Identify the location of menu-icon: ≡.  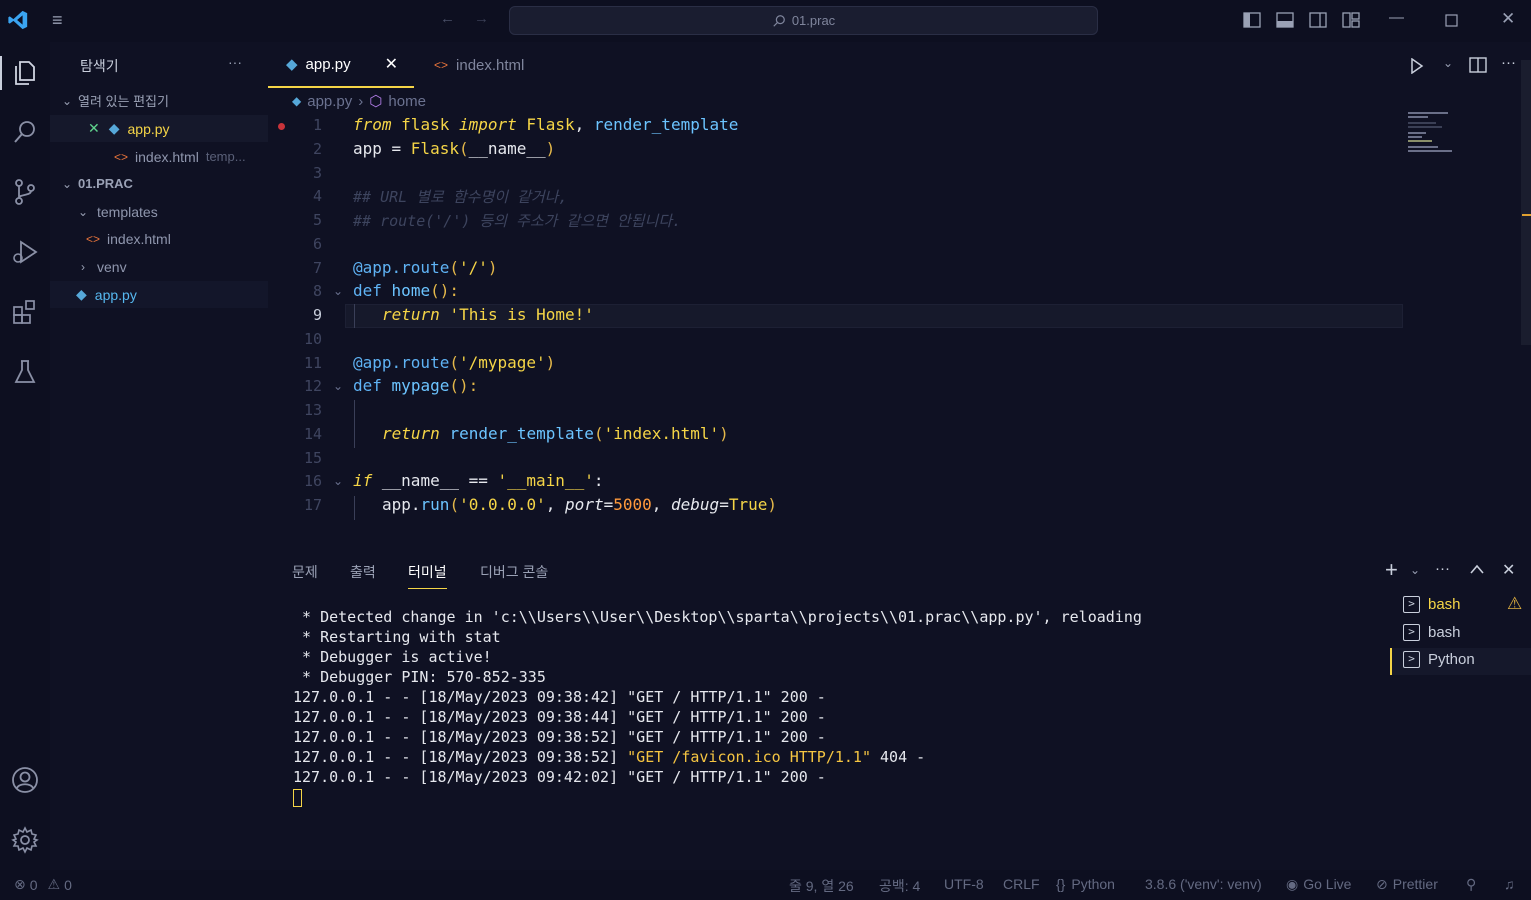
(57, 20).